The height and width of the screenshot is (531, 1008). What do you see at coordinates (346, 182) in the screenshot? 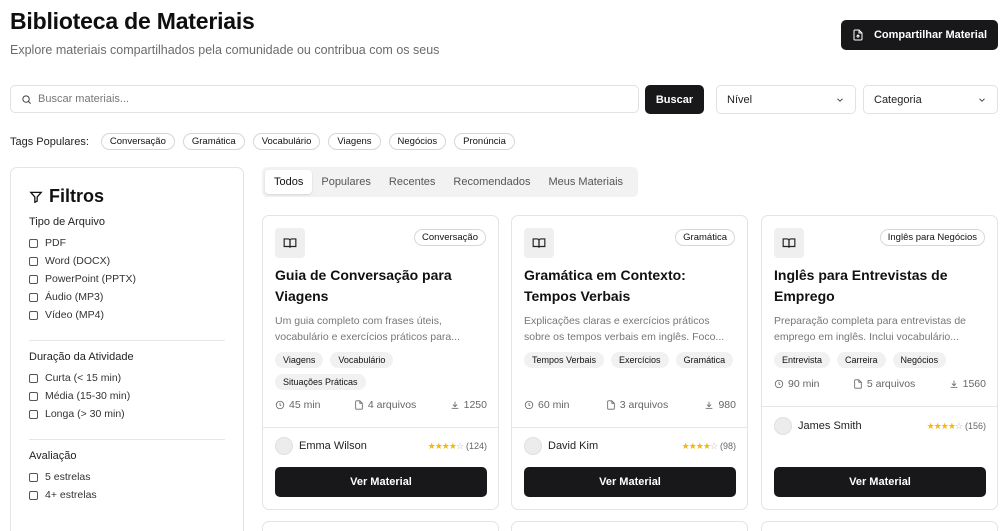
I see `tab-popular: Populares` at bounding box center [346, 182].